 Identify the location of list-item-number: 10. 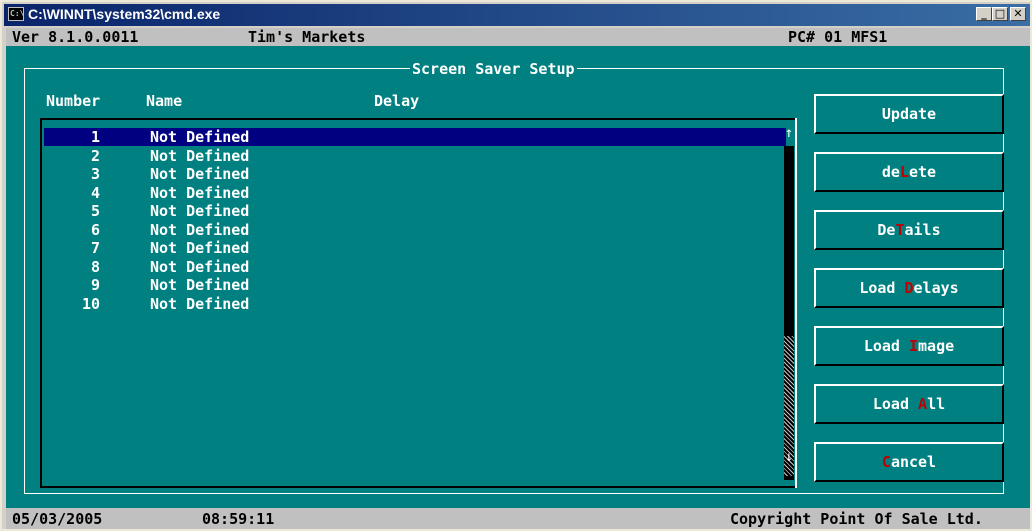
(90, 303).